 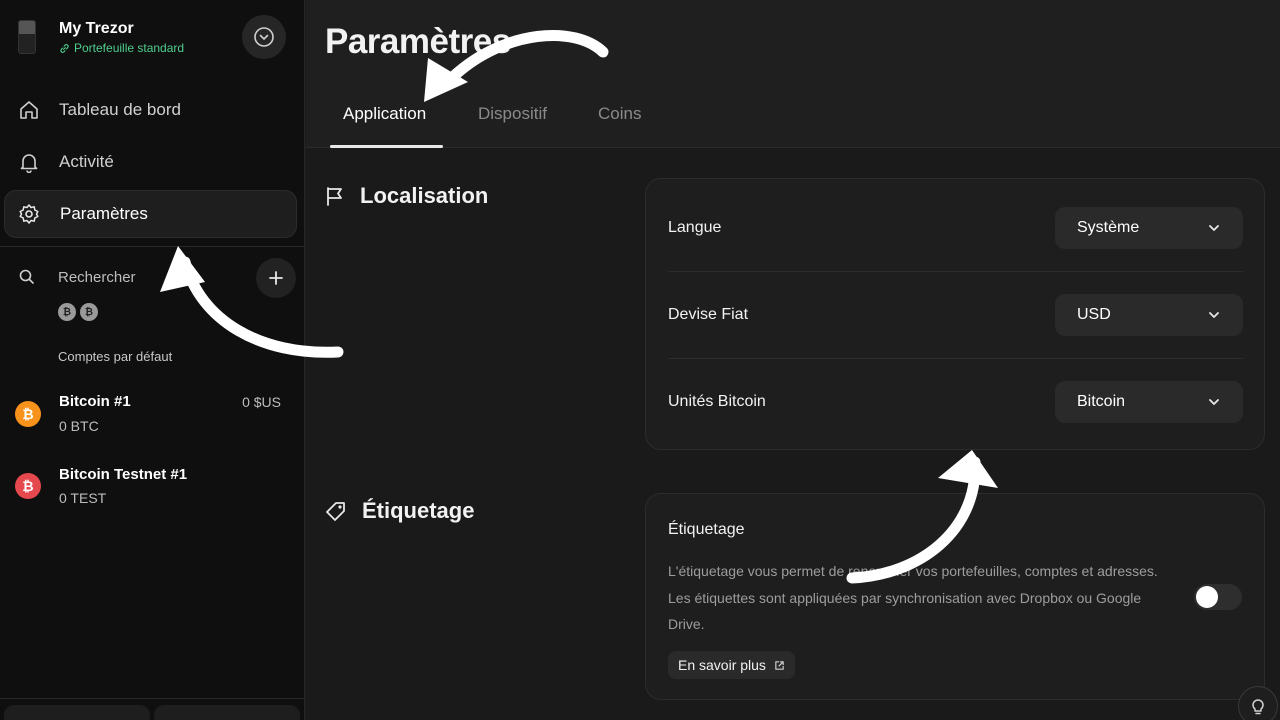 I want to click on nav-item-label: Activité, so click(x=86, y=161).